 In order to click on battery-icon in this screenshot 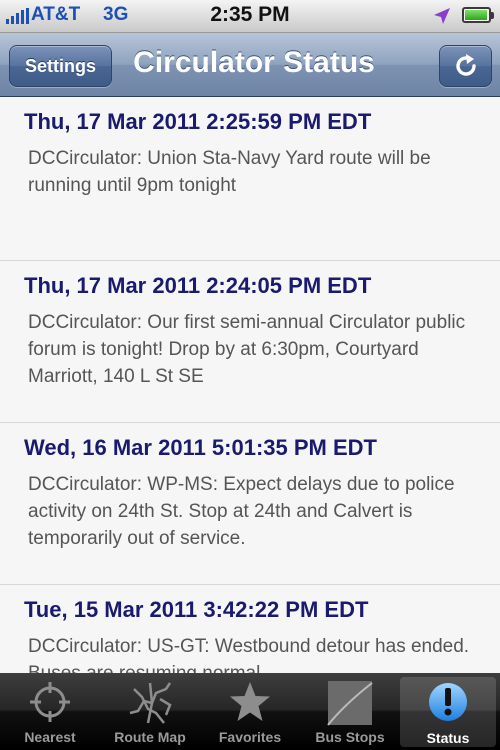, I will do `click(476, 15)`.